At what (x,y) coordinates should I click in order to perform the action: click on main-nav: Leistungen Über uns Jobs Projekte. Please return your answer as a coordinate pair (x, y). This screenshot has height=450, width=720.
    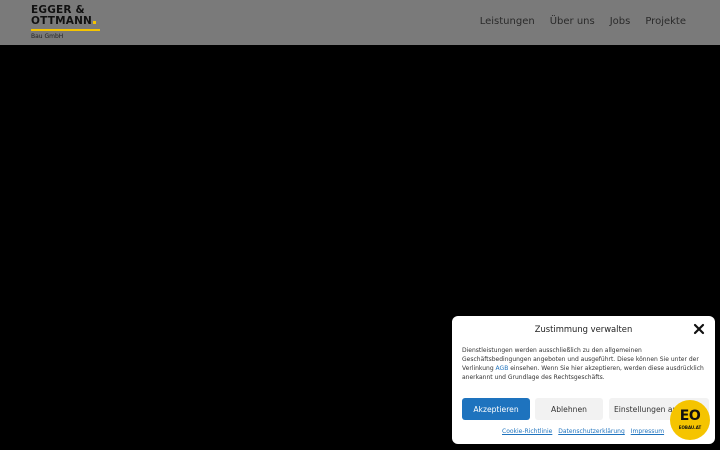
    Looking at the image, I should click on (583, 21).